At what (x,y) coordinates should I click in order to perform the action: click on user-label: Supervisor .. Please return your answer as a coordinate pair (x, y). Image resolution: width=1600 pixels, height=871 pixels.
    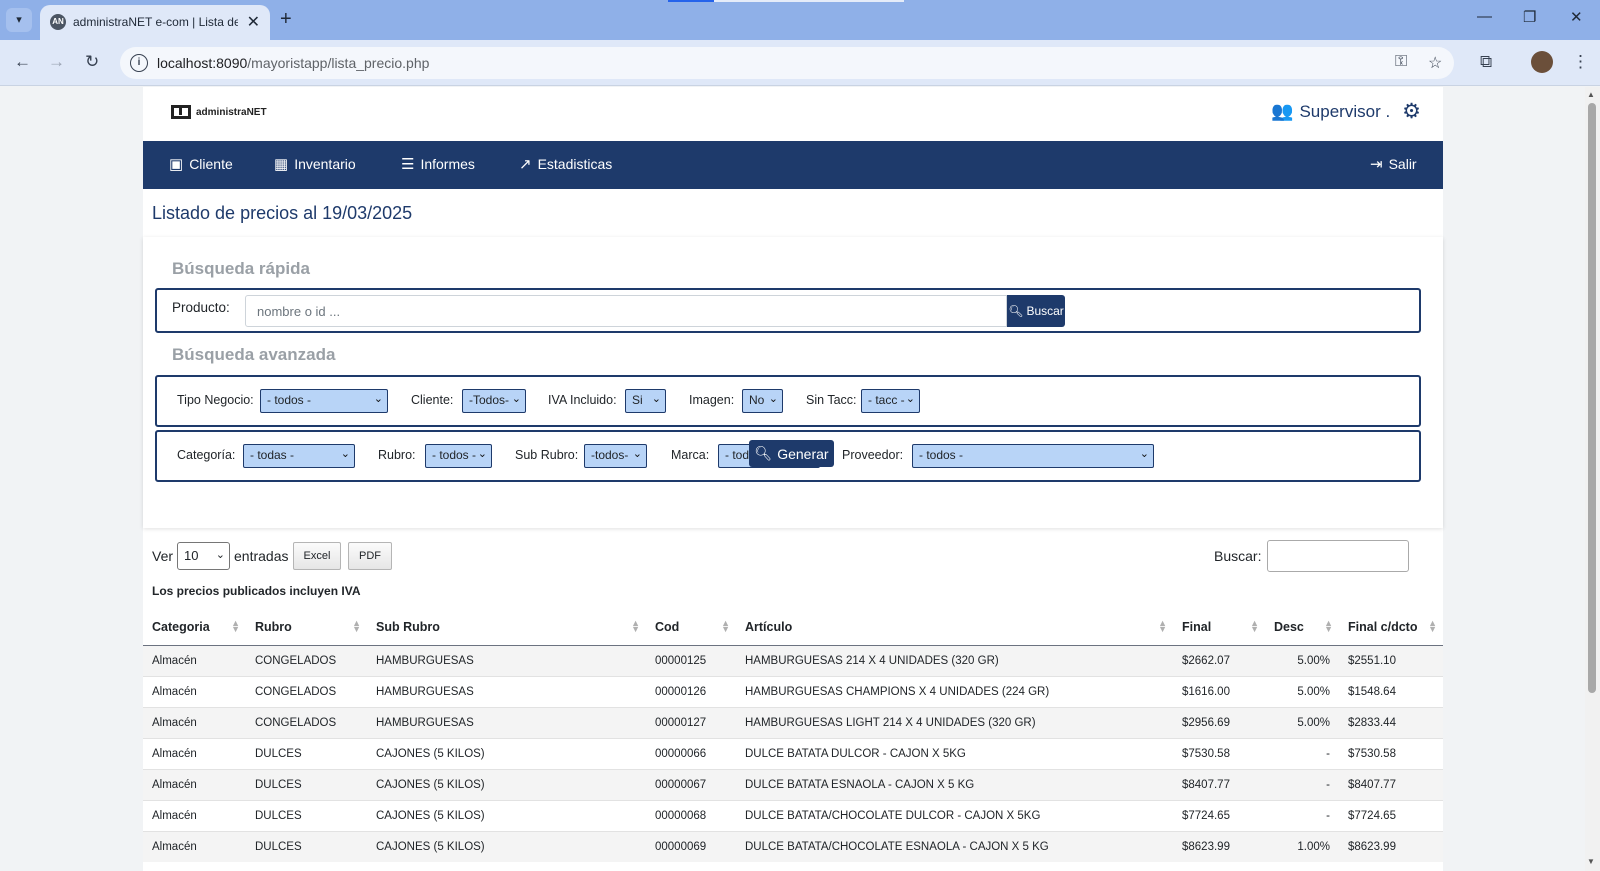
    Looking at the image, I should click on (1345, 111).